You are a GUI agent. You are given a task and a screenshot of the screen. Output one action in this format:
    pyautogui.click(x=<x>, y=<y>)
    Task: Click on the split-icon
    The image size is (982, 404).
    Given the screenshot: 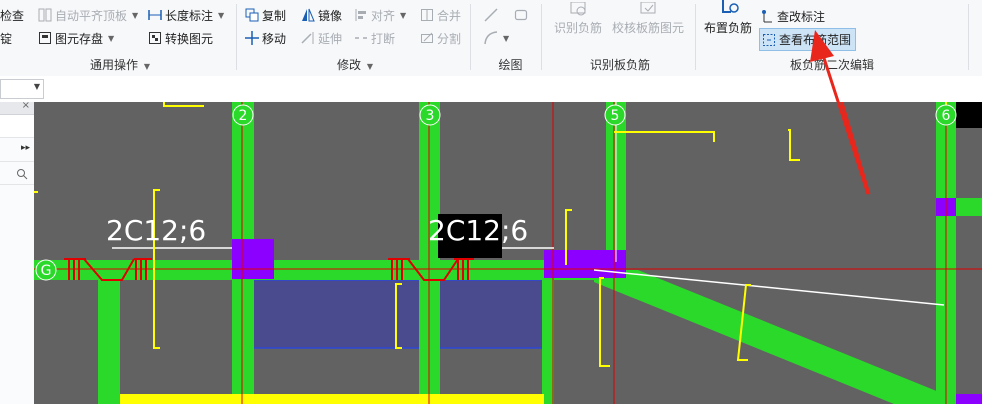 What is the action you would take?
    pyautogui.click(x=427, y=38)
    